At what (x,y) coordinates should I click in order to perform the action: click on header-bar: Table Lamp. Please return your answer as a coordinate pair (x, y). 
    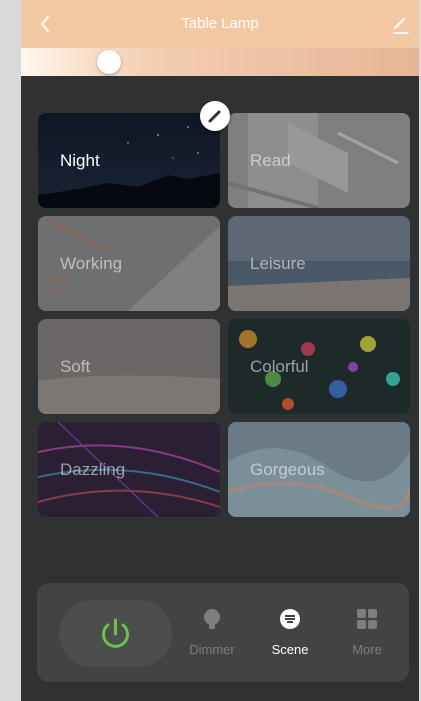
    Looking at the image, I should click on (220, 24).